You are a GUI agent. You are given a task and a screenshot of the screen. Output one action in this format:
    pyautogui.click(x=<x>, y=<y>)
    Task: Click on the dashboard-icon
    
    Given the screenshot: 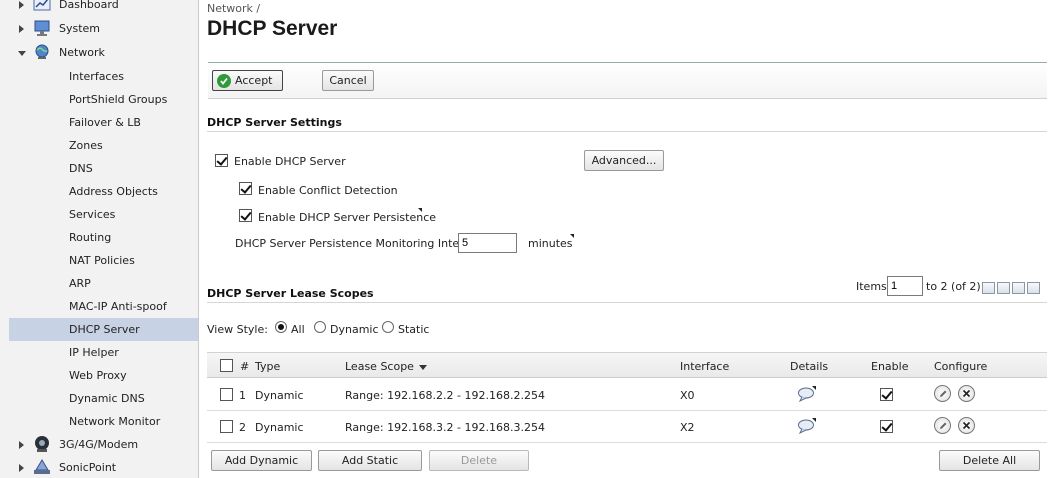 What is the action you would take?
    pyautogui.click(x=42, y=5)
    